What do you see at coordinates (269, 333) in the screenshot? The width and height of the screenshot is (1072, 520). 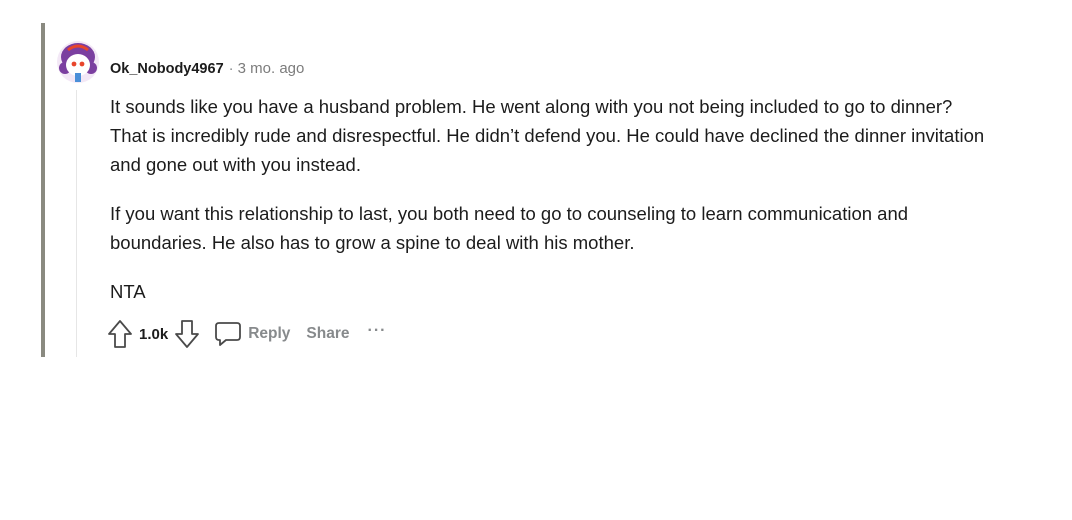 I see `reply-label: Reply` at bounding box center [269, 333].